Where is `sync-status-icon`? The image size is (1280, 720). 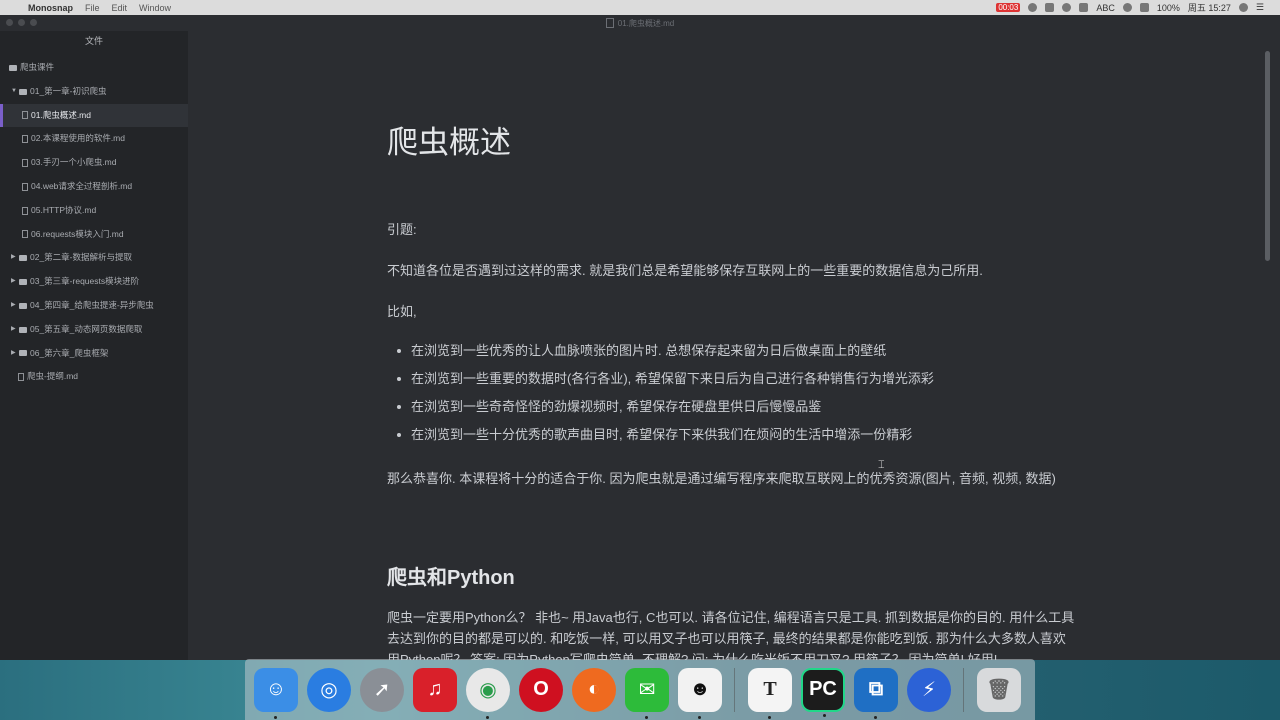
sync-status-icon is located at coordinates (1067, 7).